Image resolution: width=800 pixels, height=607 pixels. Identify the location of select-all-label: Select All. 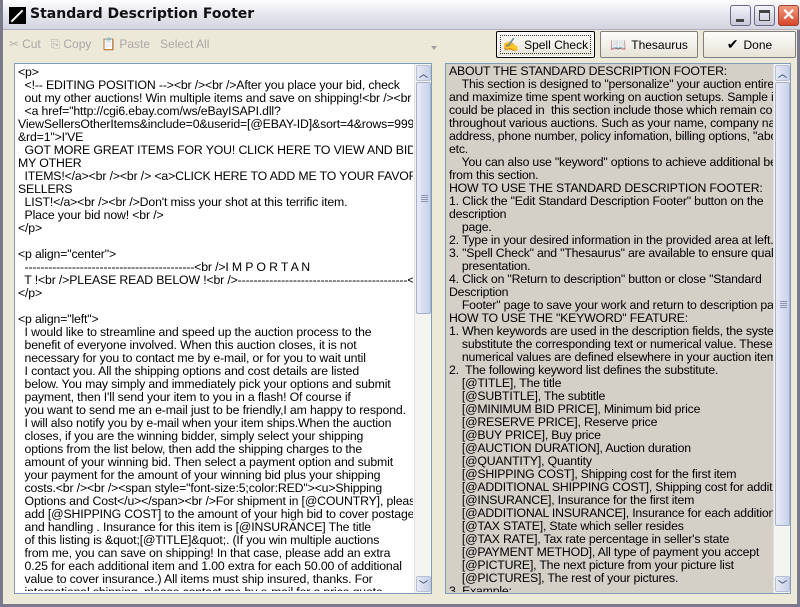
(185, 44).